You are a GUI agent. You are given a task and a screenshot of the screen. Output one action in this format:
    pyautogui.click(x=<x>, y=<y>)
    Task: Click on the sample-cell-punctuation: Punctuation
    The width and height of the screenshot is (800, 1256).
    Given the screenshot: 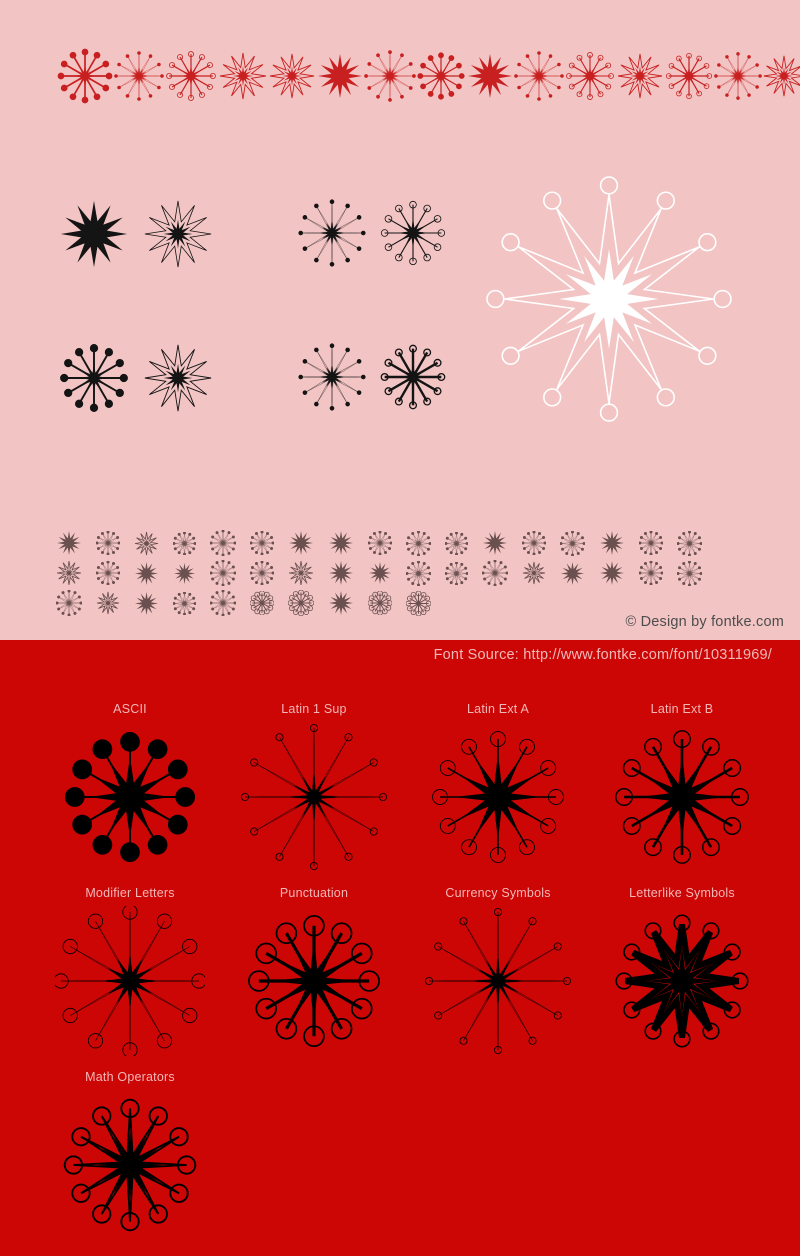 What is the action you would take?
    pyautogui.click(x=314, y=976)
    